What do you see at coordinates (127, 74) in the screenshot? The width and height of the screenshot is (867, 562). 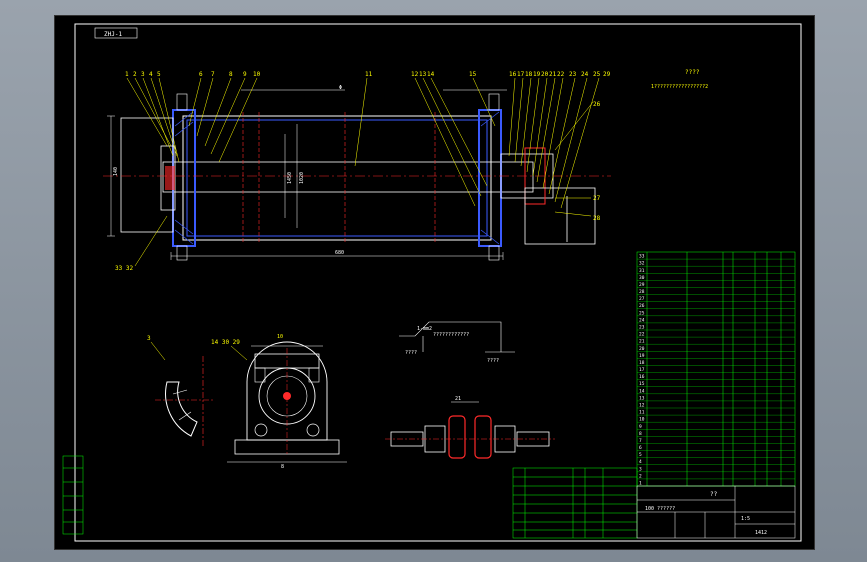 I see `part-1: 1` at bounding box center [127, 74].